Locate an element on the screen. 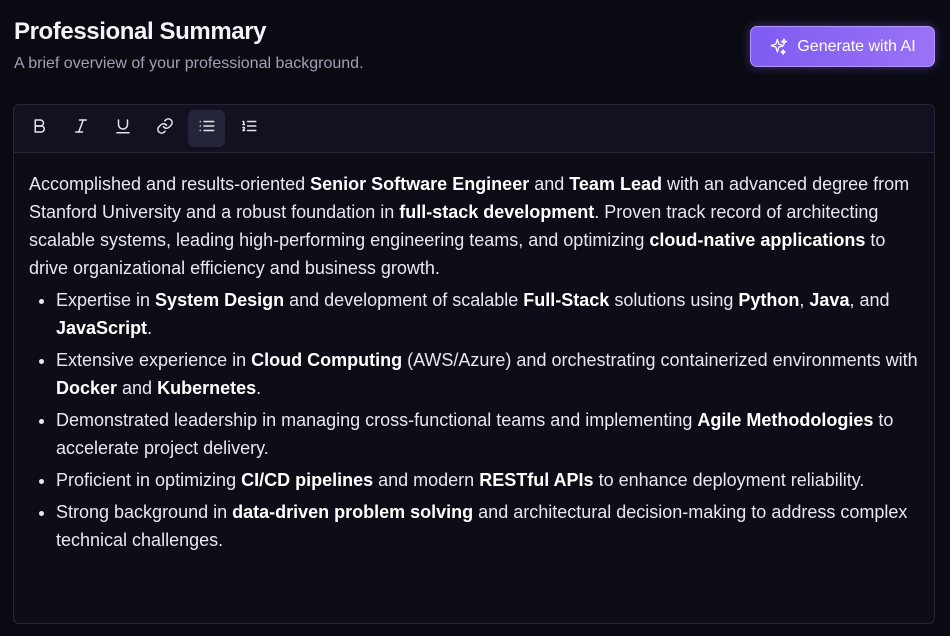 This screenshot has width=950, height=636. numbered-list-button is located at coordinates (248, 128).